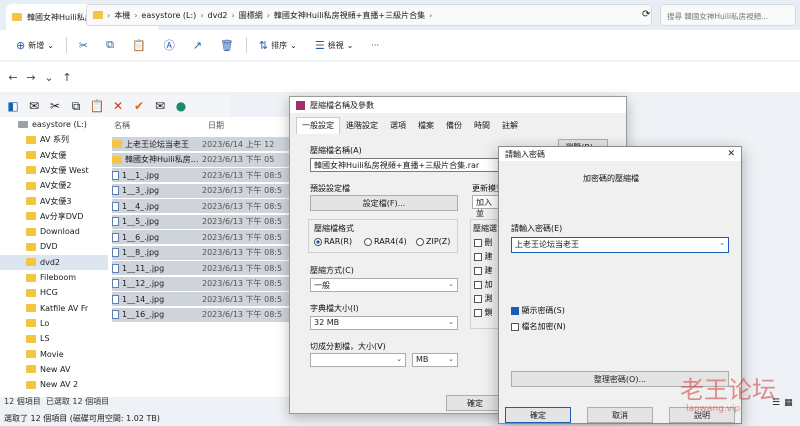  Describe the element at coordinates (54, 139) in the screenshot. I see `sidebar-item: AV 系列` at that location.